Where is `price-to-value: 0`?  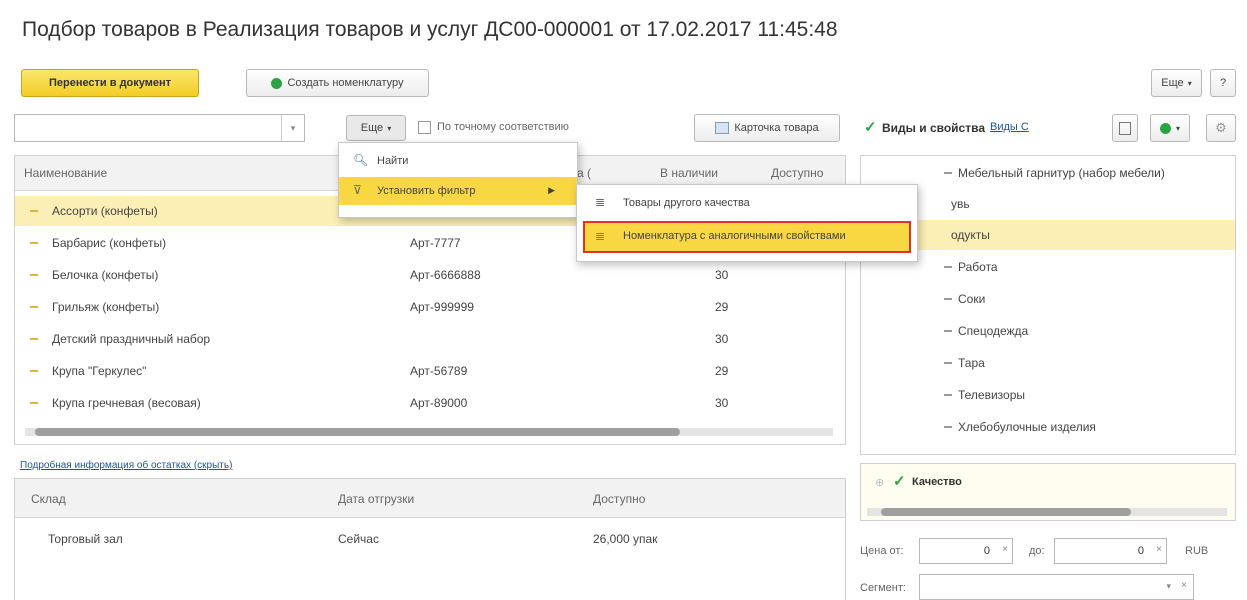
price-to-value: 0 is located at coordinates (1140, 551).